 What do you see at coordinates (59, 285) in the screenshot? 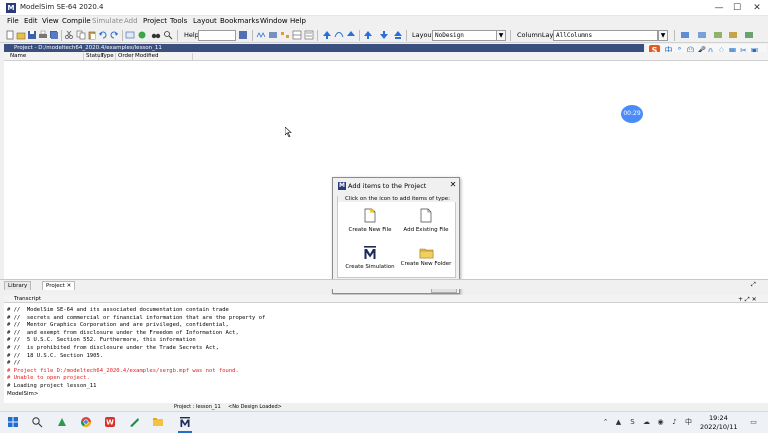
I see `tab-project: Project ✕` at bounding box center [59, 285].